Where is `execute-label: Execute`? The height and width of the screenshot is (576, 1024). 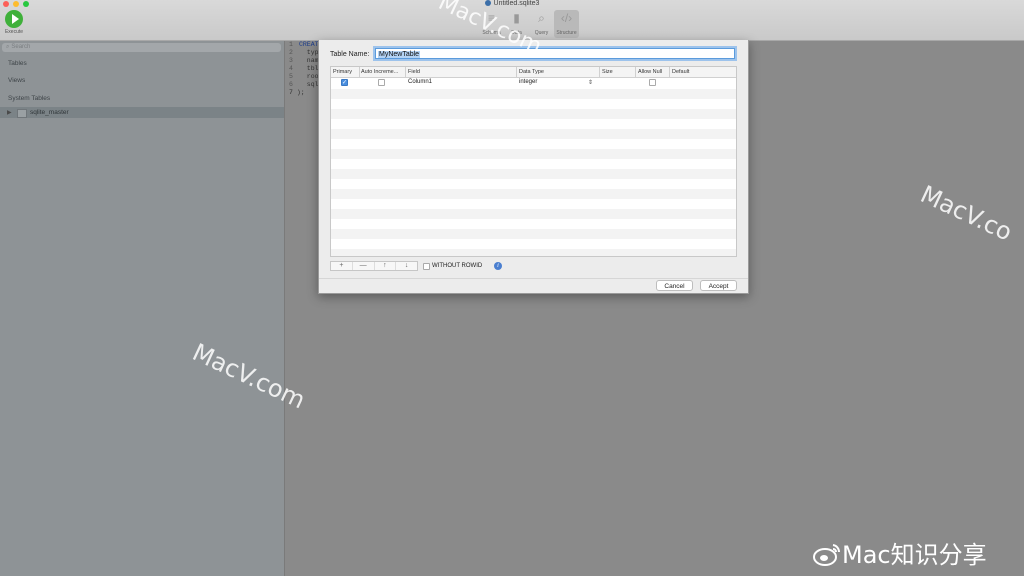
execute-label: Execute is located at coordinates (14, 32).